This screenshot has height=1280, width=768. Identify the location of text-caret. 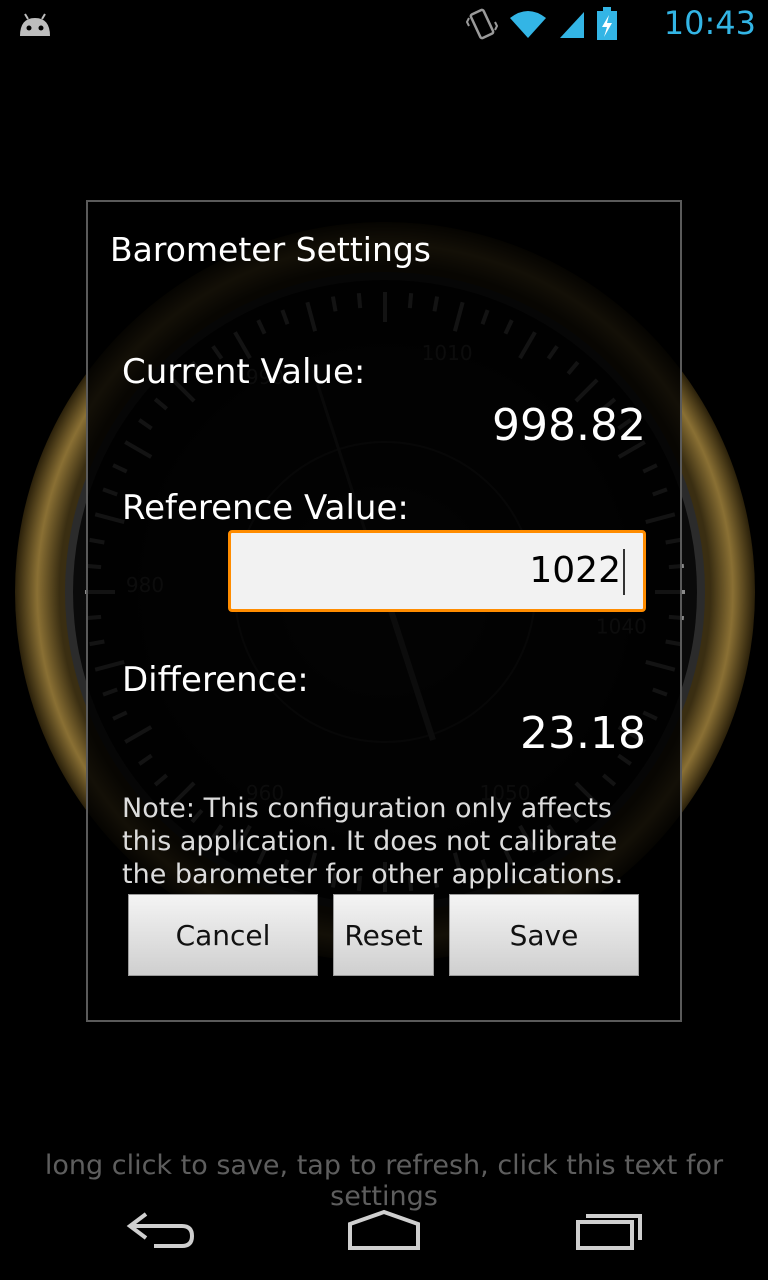
(624, 572).